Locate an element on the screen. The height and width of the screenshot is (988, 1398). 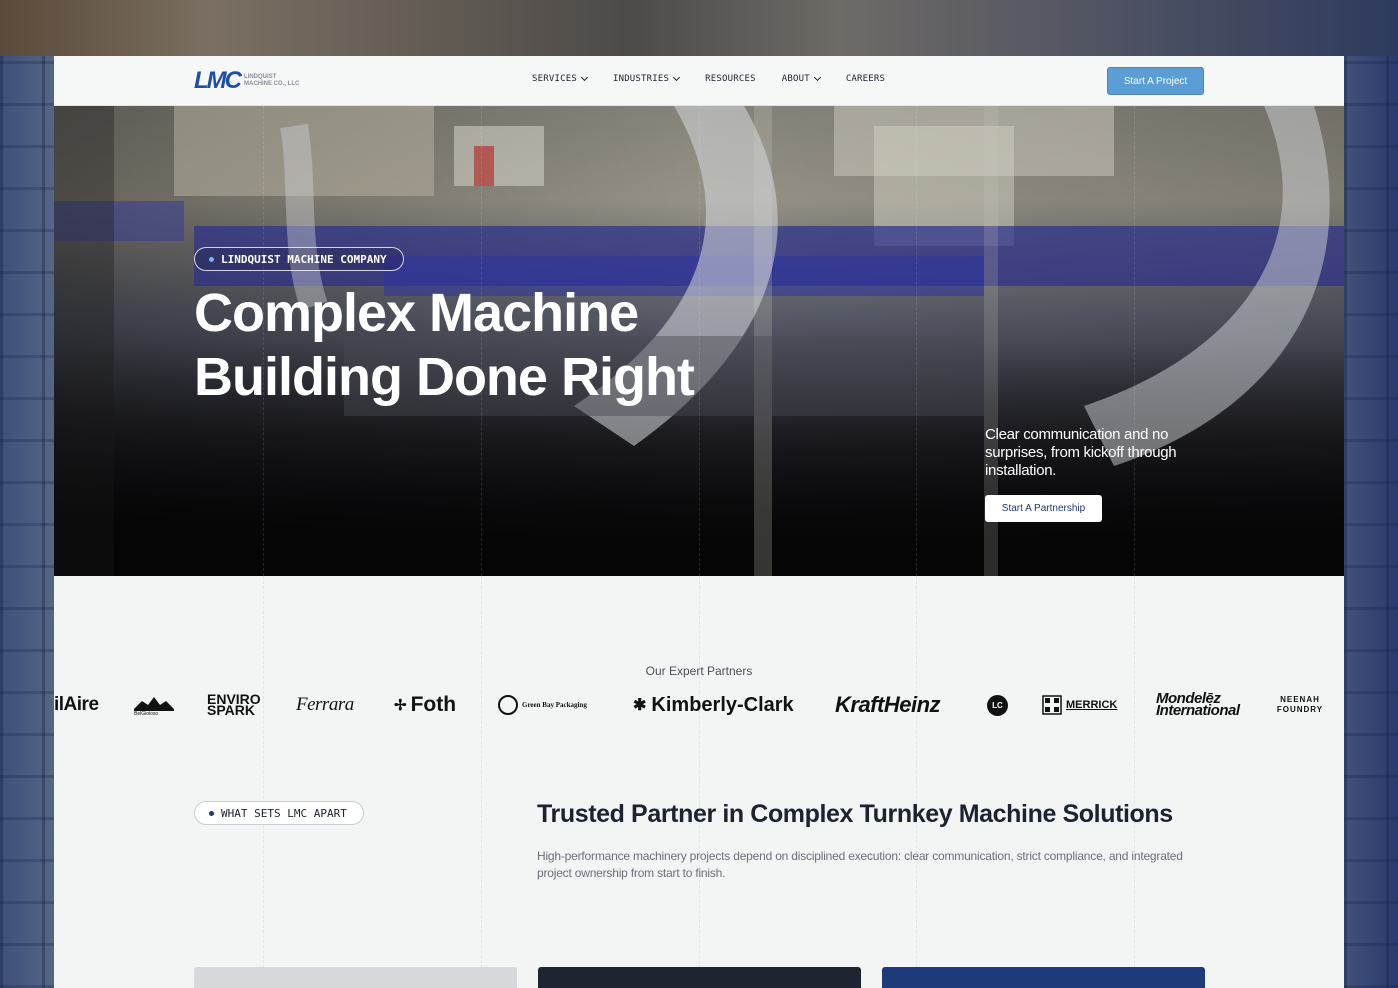
nav-about: ABOUT is located at coordinates (801, 78).